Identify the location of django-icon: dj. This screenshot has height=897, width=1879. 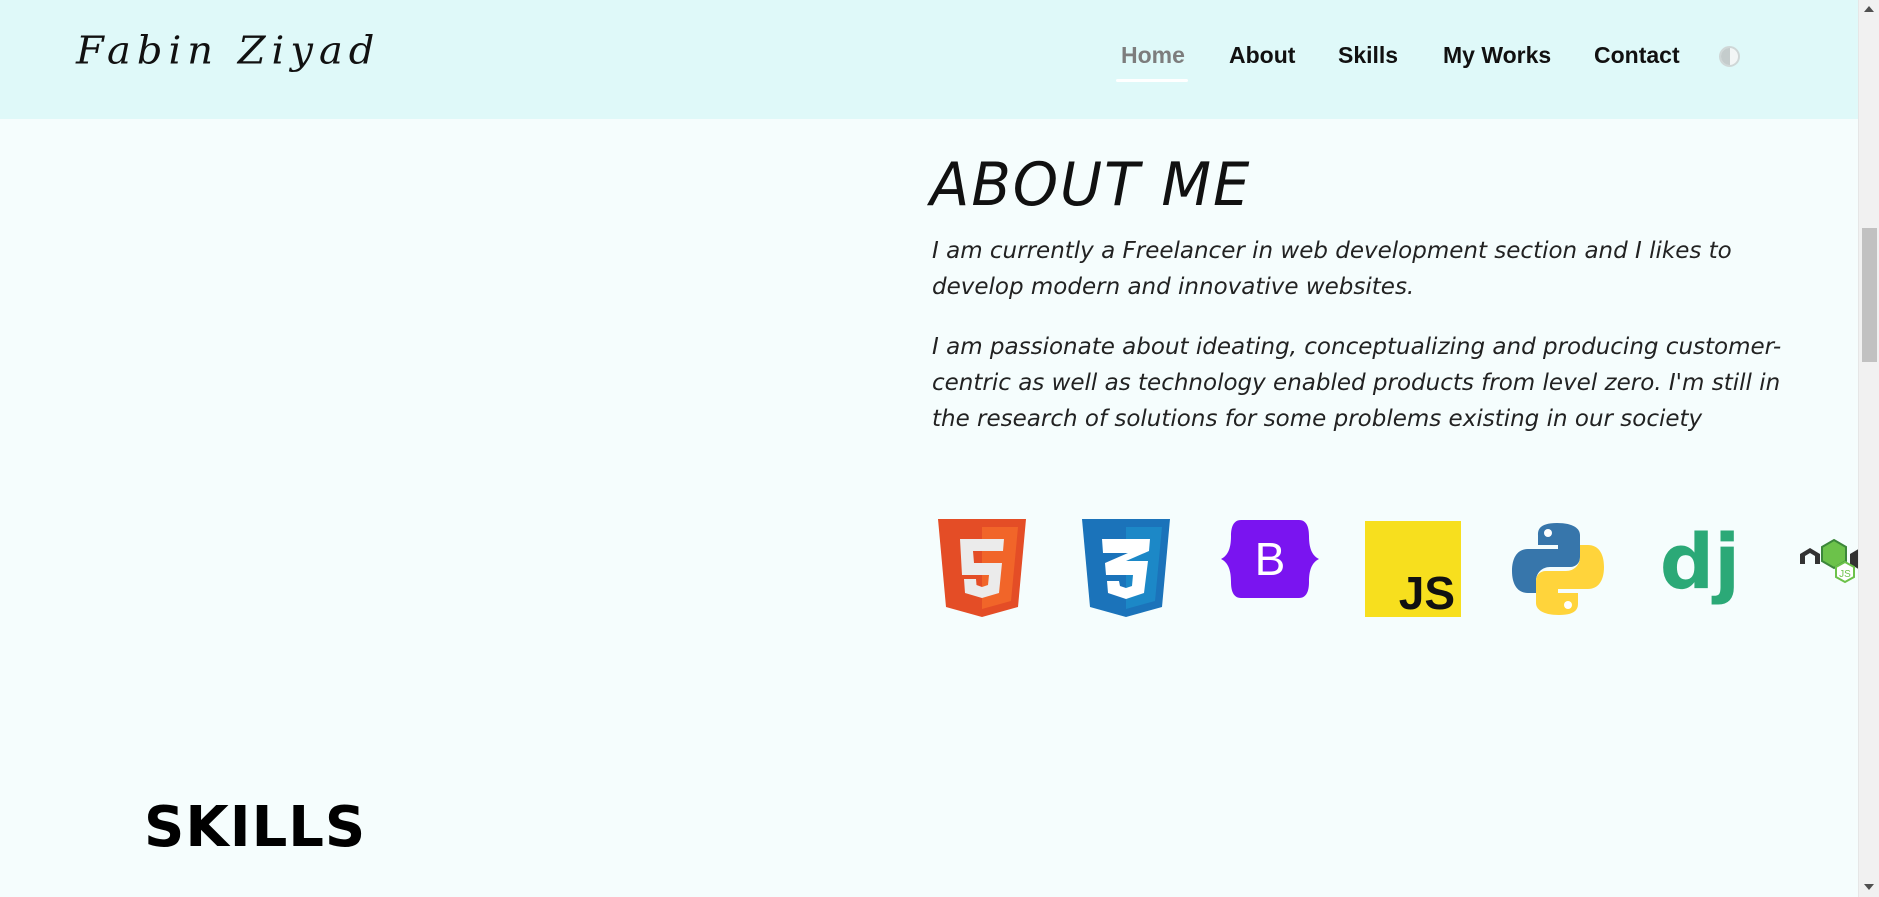
(1700, 568).